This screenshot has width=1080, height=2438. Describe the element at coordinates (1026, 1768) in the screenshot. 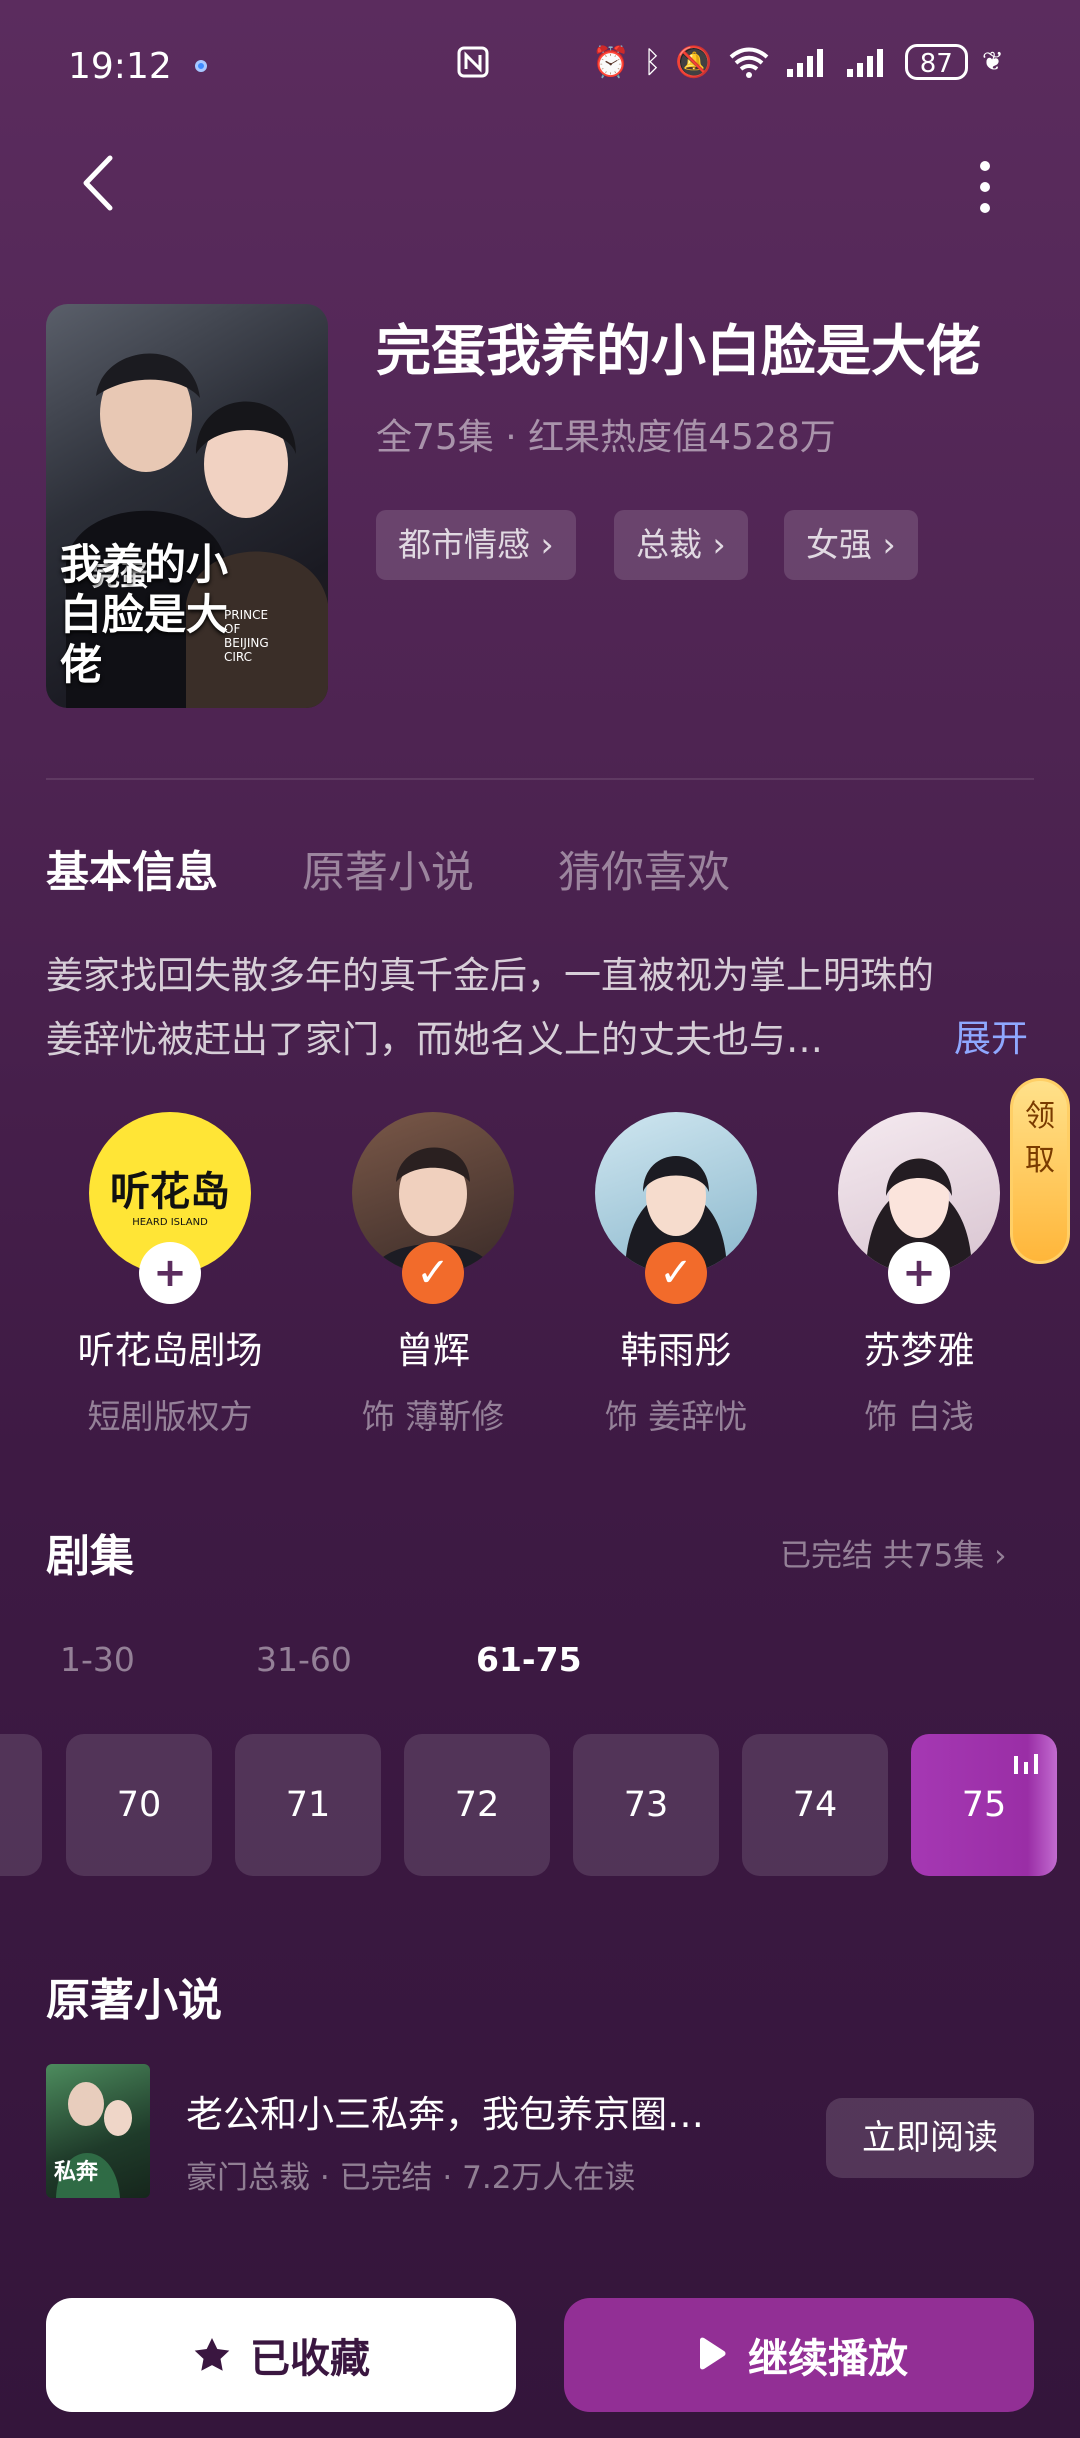

I see `playing-equalizer-icon` at that location.